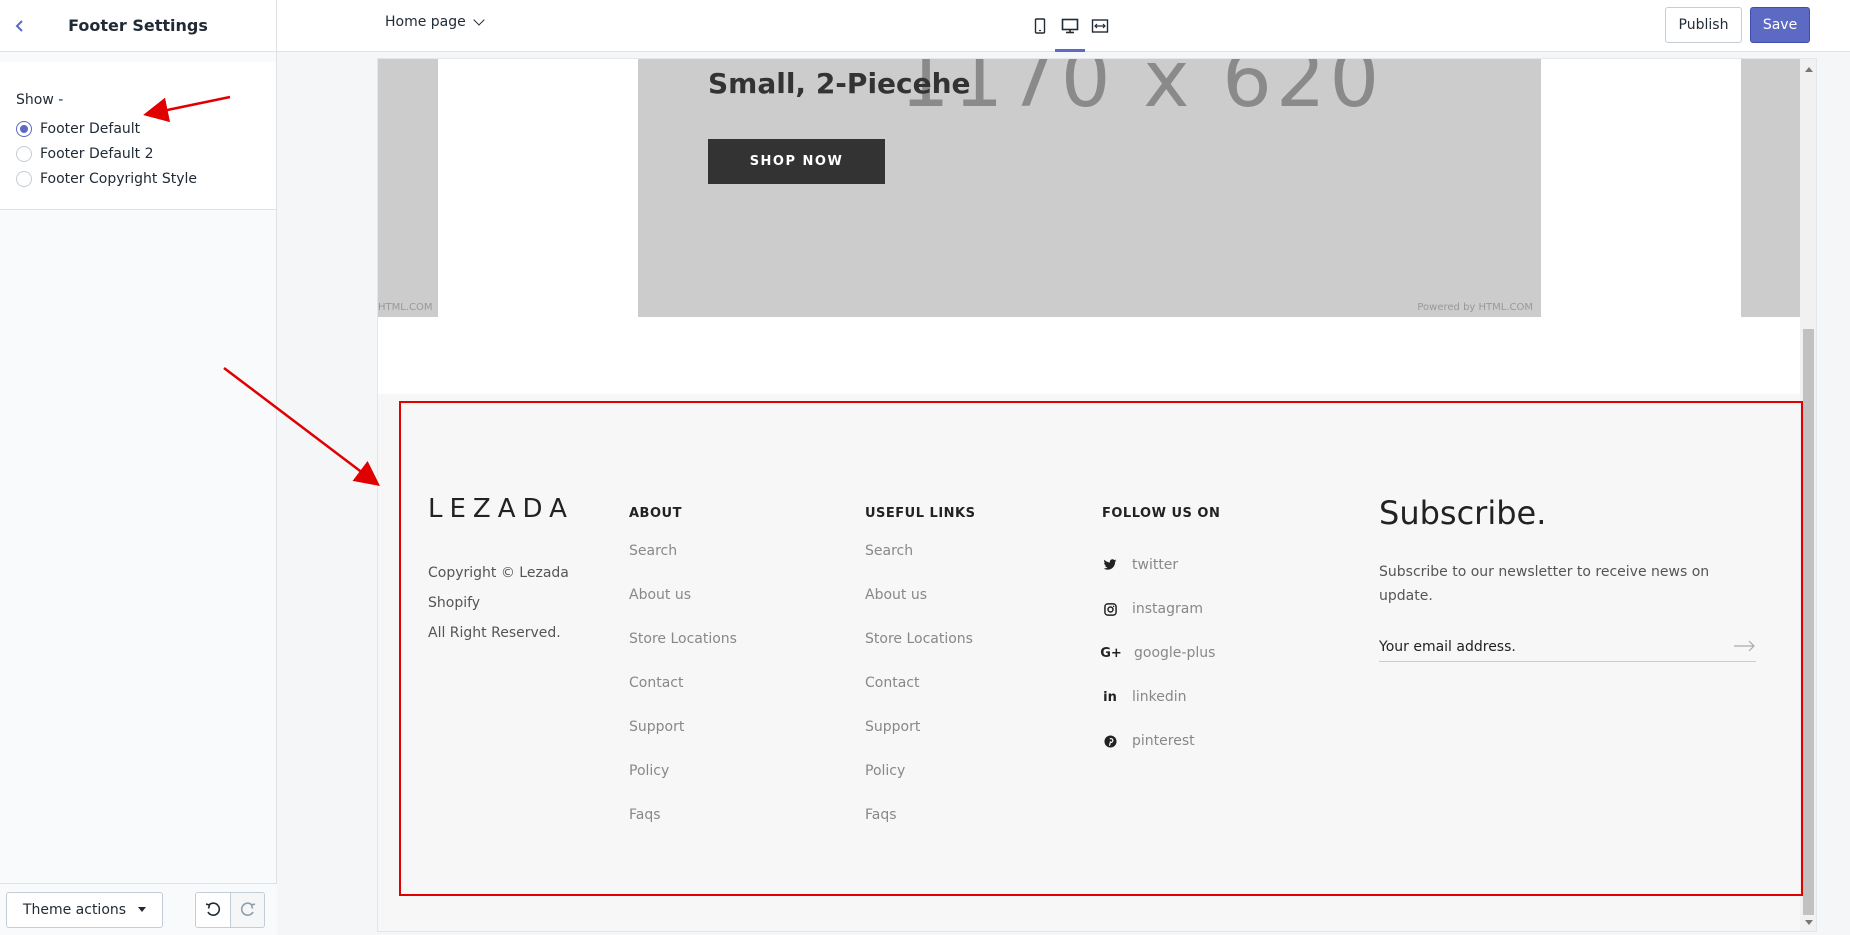 This screenshot has width=1850, height=935. What do you see at coordinates (1110, 565) in the screenshot?
I see `twitter-icon` at bounding box center [1110, 565].